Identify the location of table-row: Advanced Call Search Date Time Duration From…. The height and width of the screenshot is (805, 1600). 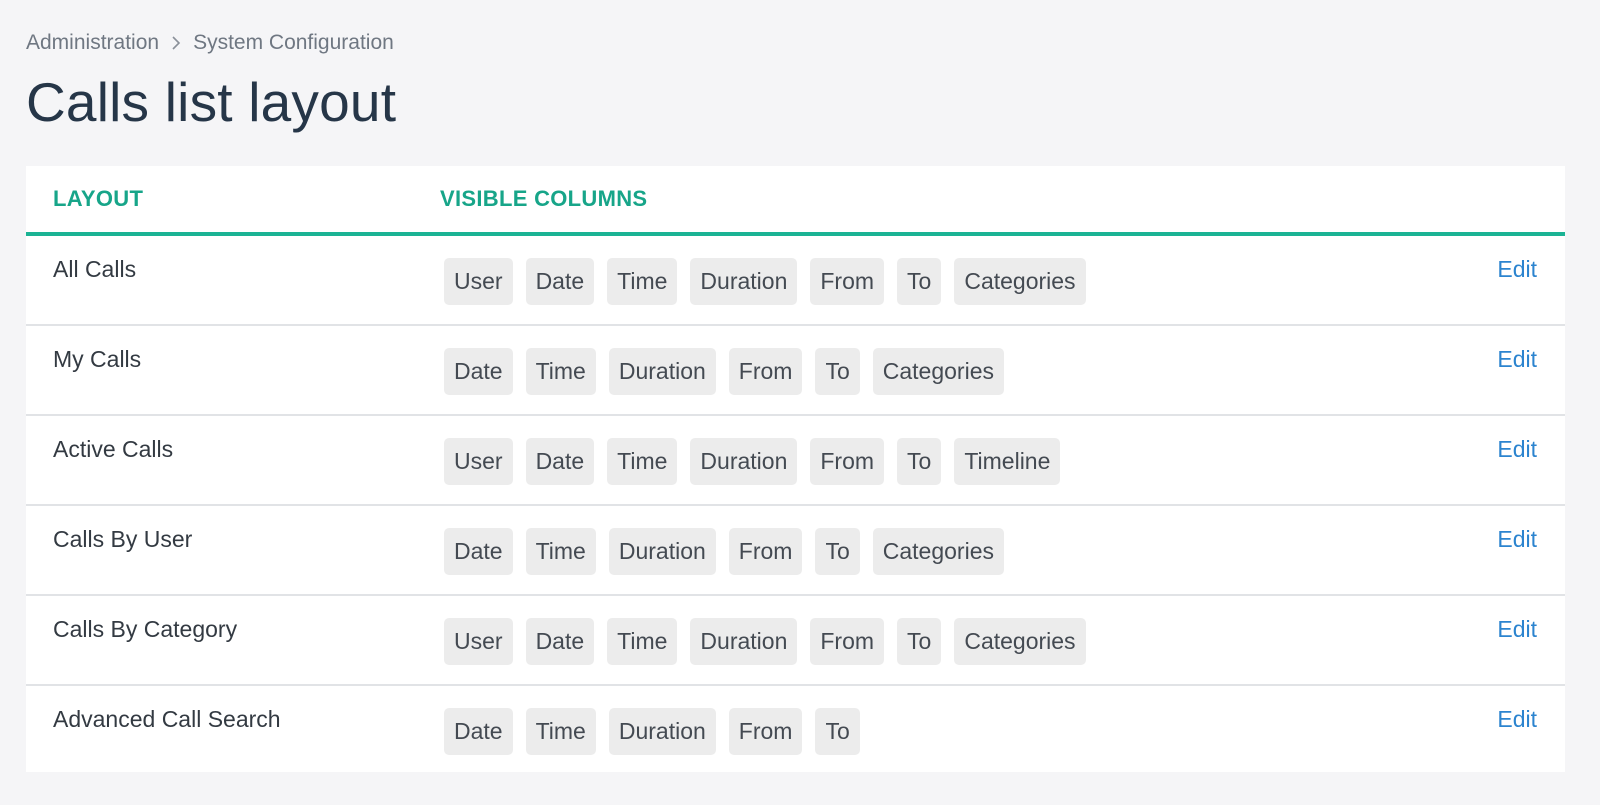
(795, 729).